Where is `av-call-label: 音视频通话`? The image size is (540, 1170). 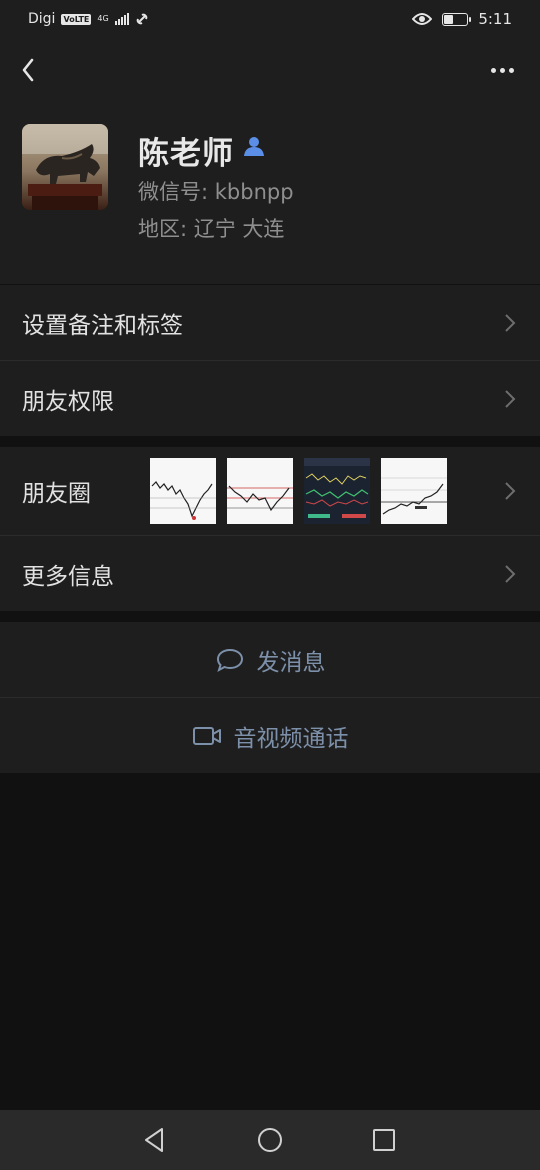 av-call-label: 音视频通话 is located at coordinates (291, 738).